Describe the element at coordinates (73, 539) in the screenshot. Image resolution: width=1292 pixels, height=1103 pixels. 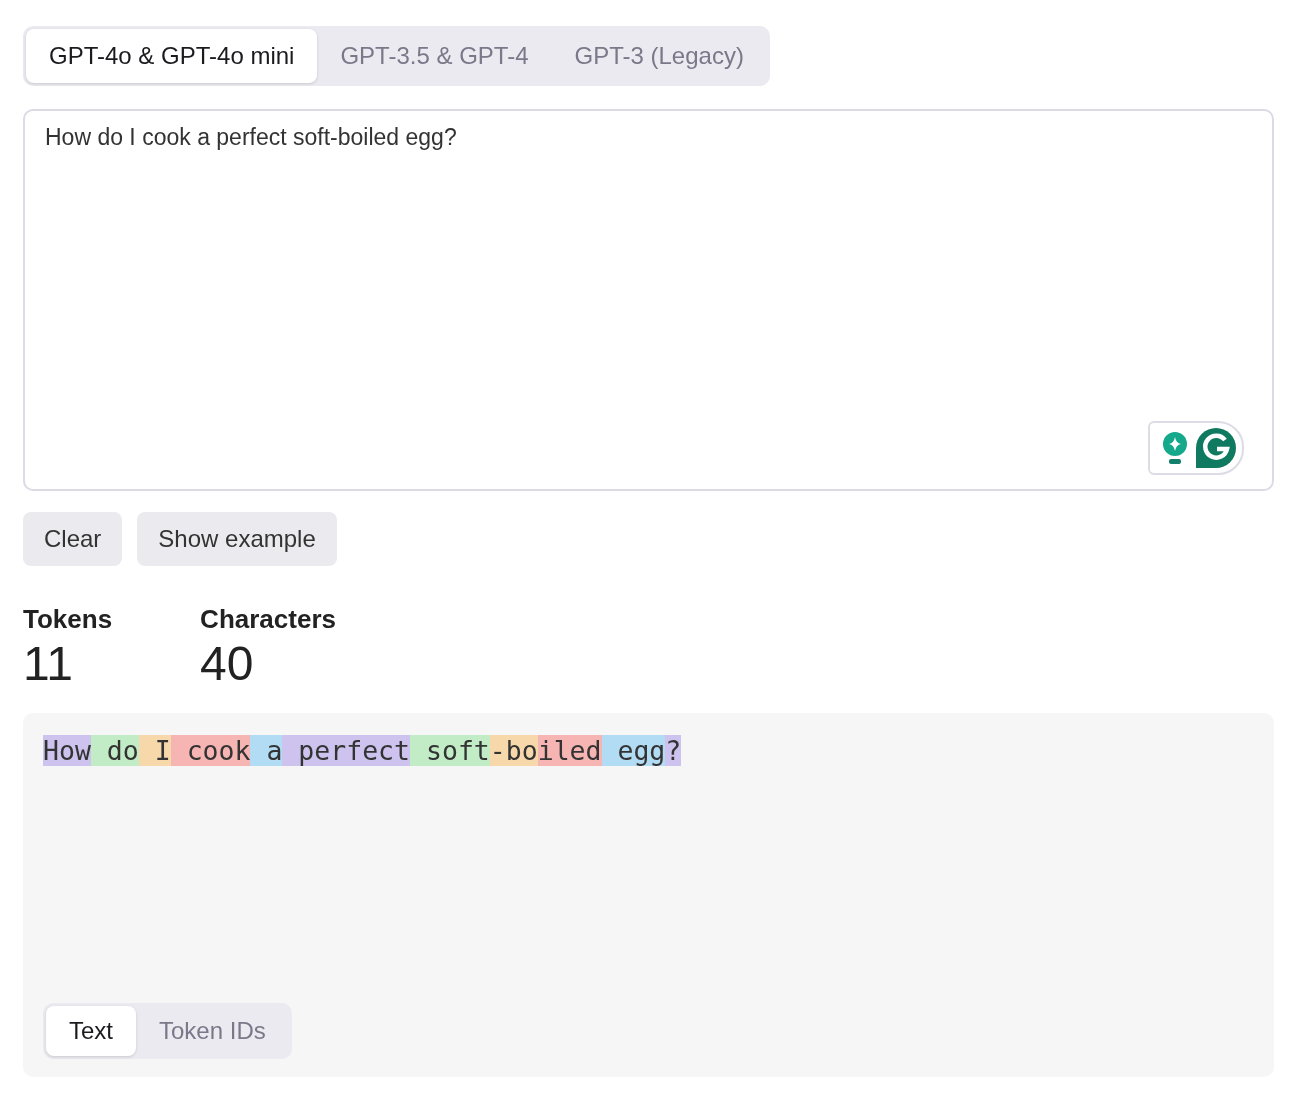
I see `action-button: Clear` at that location.